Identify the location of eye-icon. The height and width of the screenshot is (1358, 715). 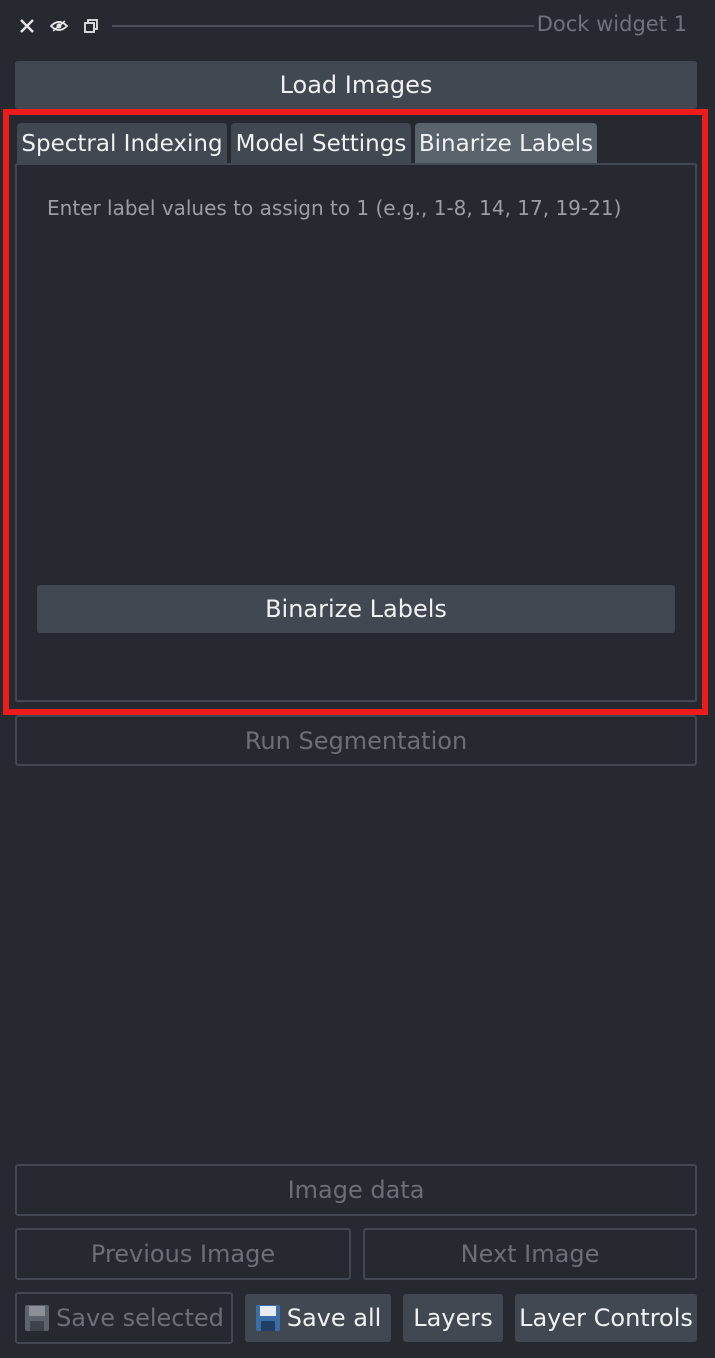
(59, 26).